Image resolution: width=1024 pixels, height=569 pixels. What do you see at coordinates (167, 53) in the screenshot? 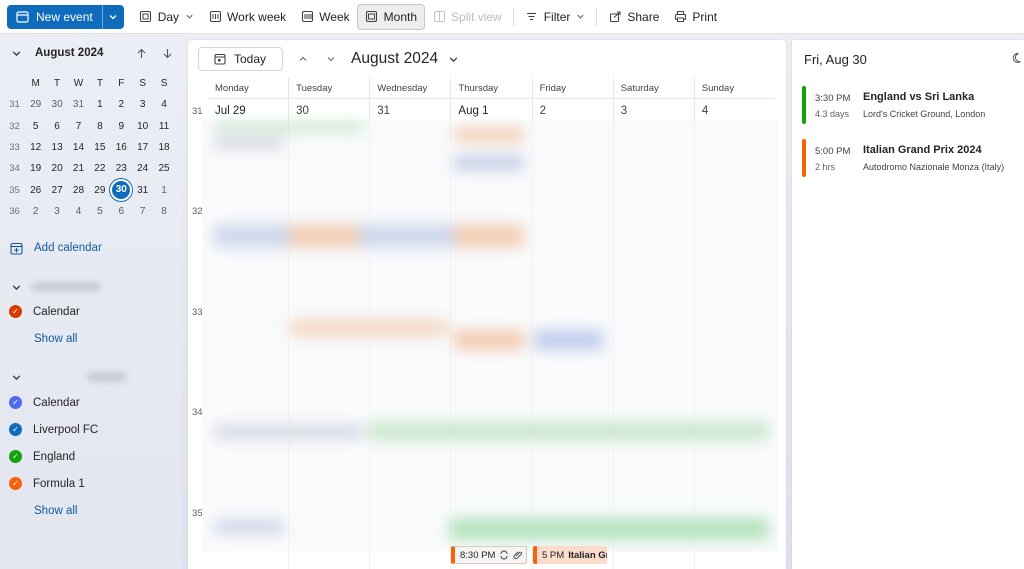
I see `arrow-down-icon` at bounding box center [167, 53].